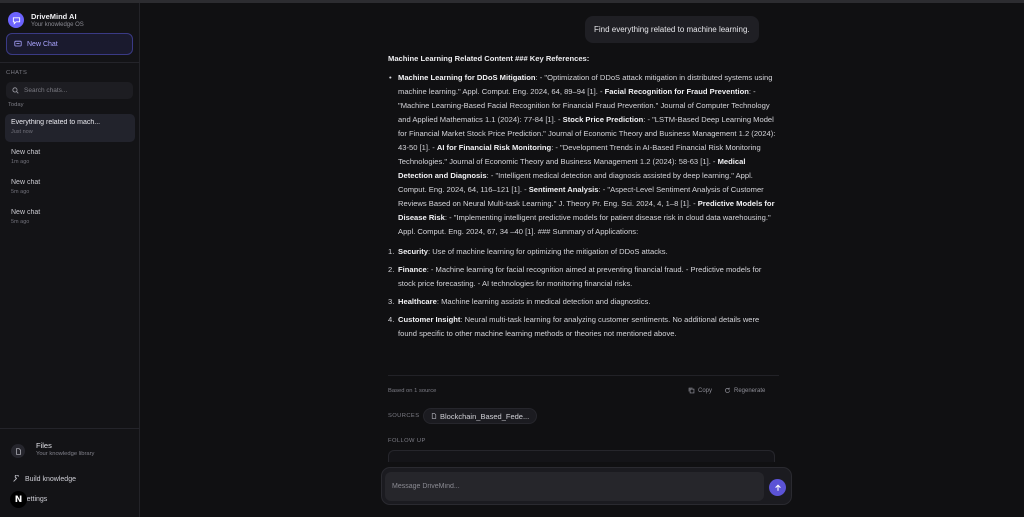 The width and height of the screenshot is (1024, 517). Describe the element at coordinates (17, 73) in the screenshot. I see `chats-heading: CHATS` at that location.